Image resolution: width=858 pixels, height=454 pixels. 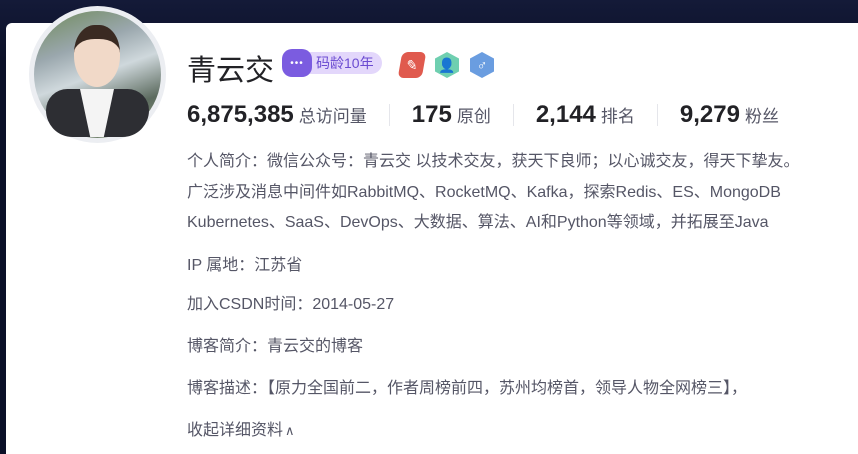 I want to click on stat-original: 175 原创, so click(x=451, y=115).